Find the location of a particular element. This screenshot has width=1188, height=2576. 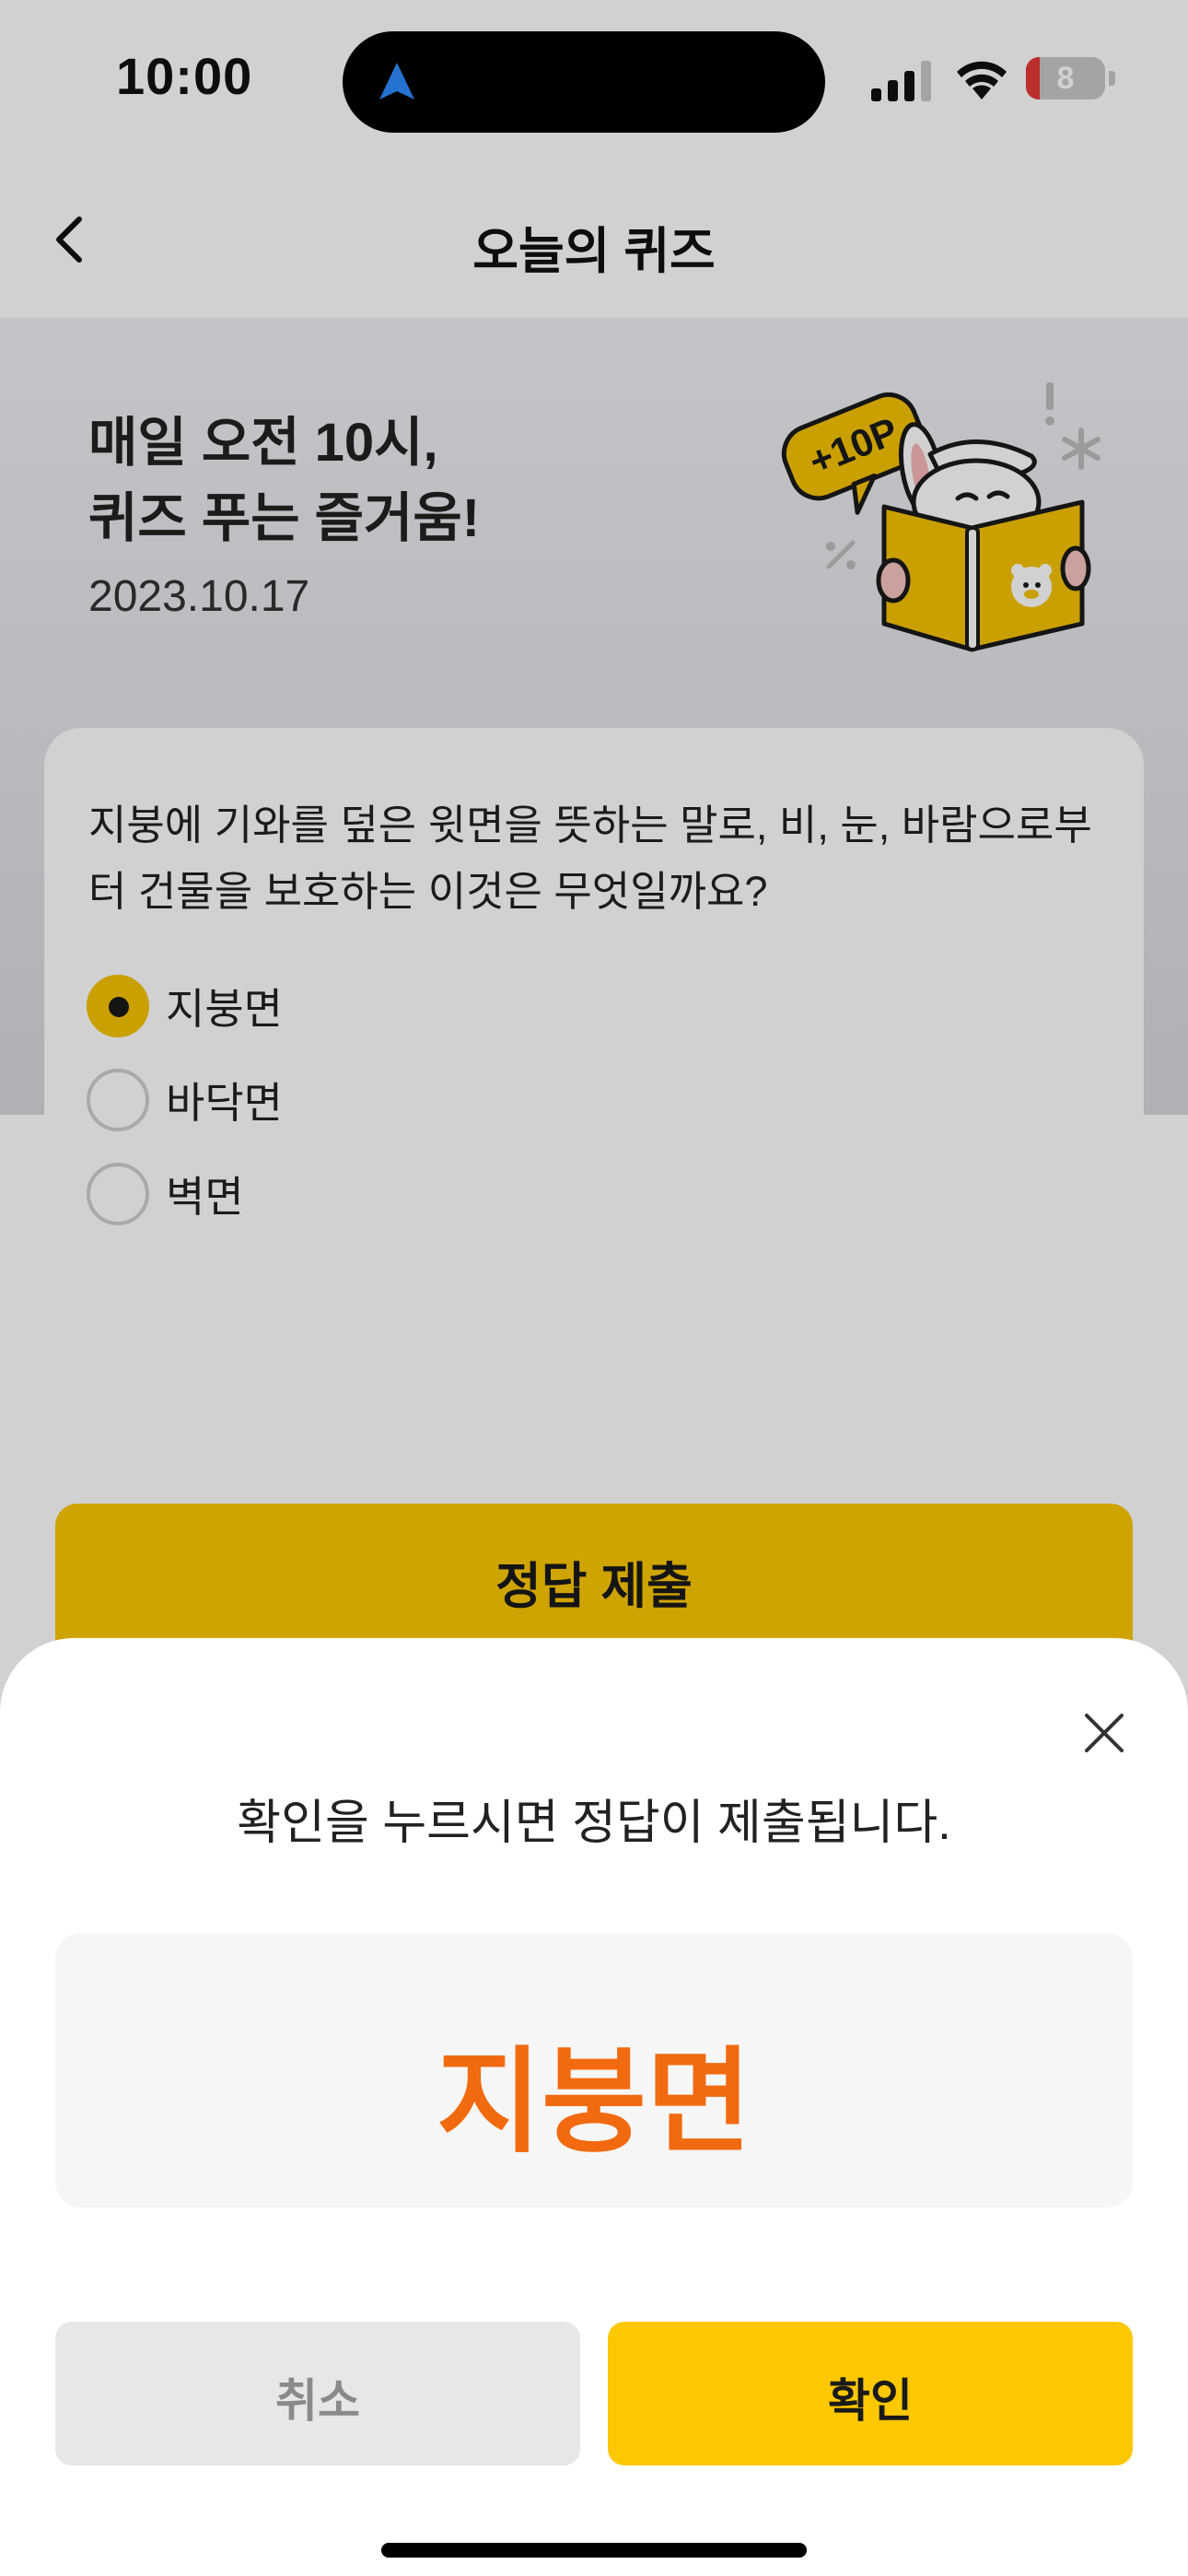

close-icon is located at coordinates (1104, 1733).